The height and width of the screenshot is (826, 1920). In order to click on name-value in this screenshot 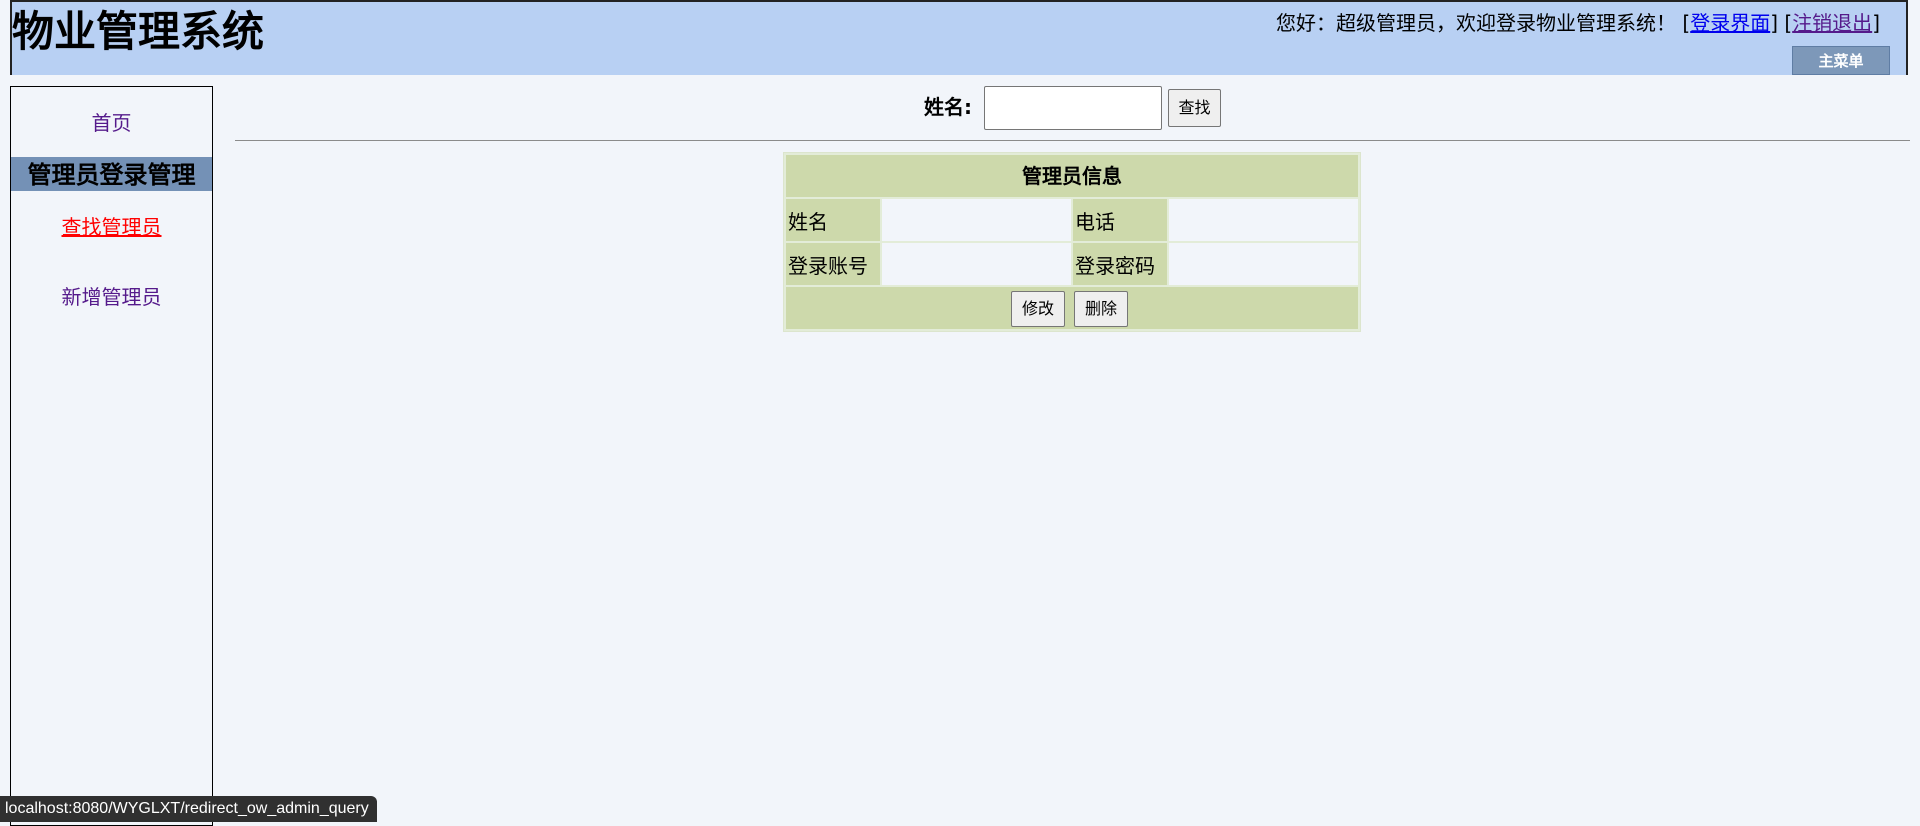, I will do `click(976, 220)`.